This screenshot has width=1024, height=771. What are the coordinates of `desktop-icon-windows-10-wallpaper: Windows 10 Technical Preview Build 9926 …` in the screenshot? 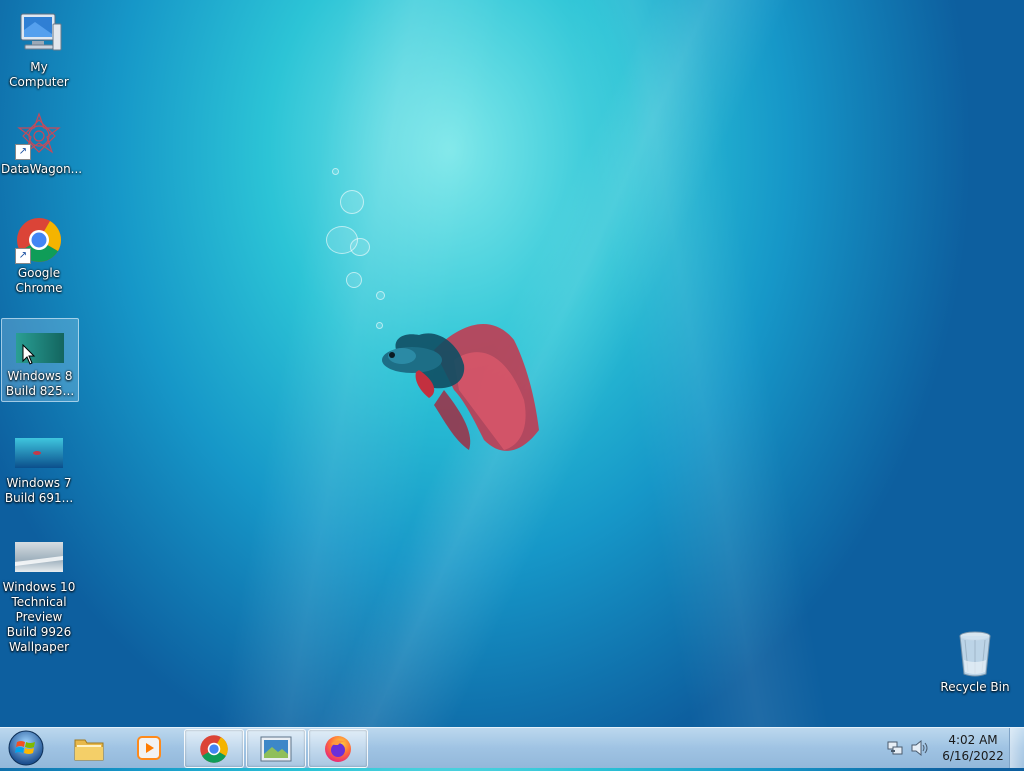 It's located at (39, 596).